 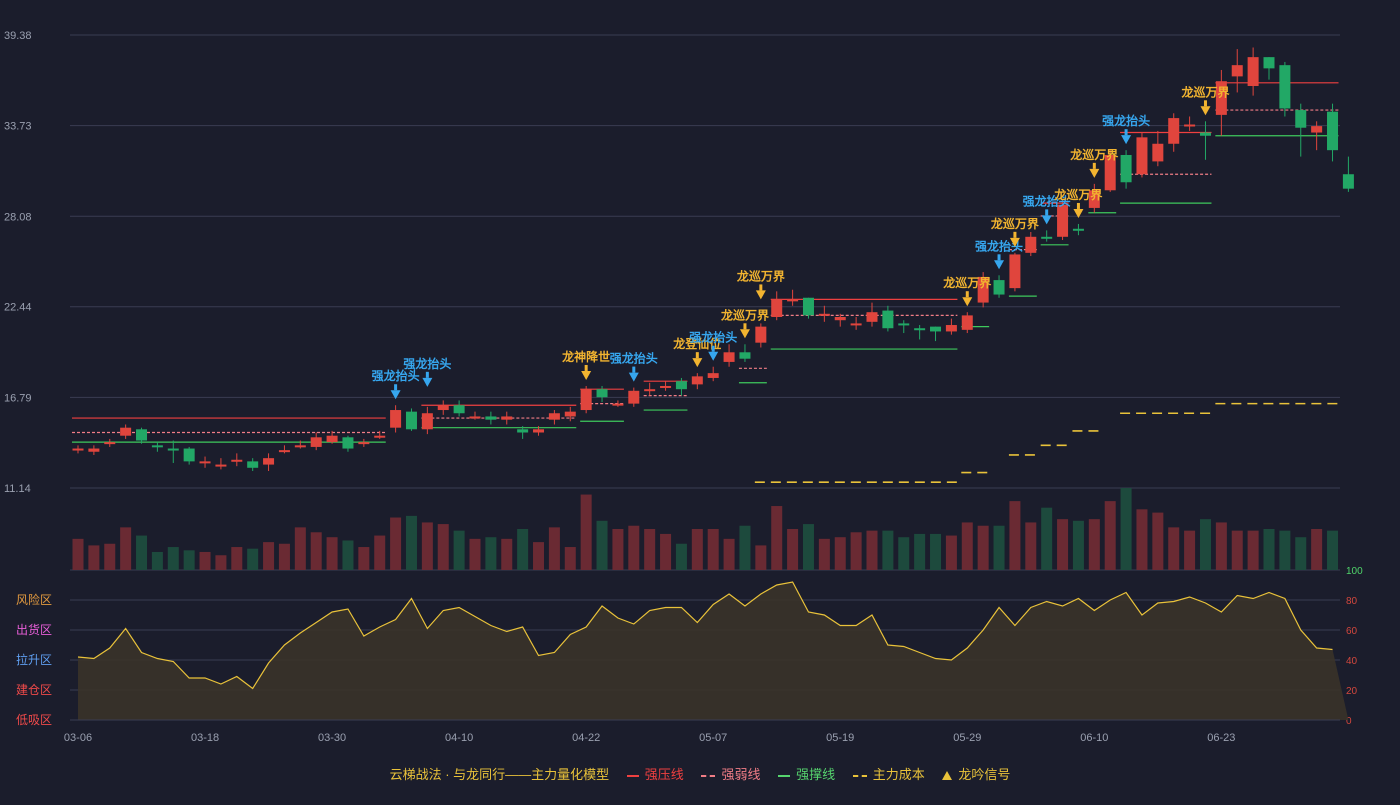 What do you see at coordinates (1352, 691) in the screenshot?
I see `risk-axis-label: 20` at bounding box center [1352, 691].